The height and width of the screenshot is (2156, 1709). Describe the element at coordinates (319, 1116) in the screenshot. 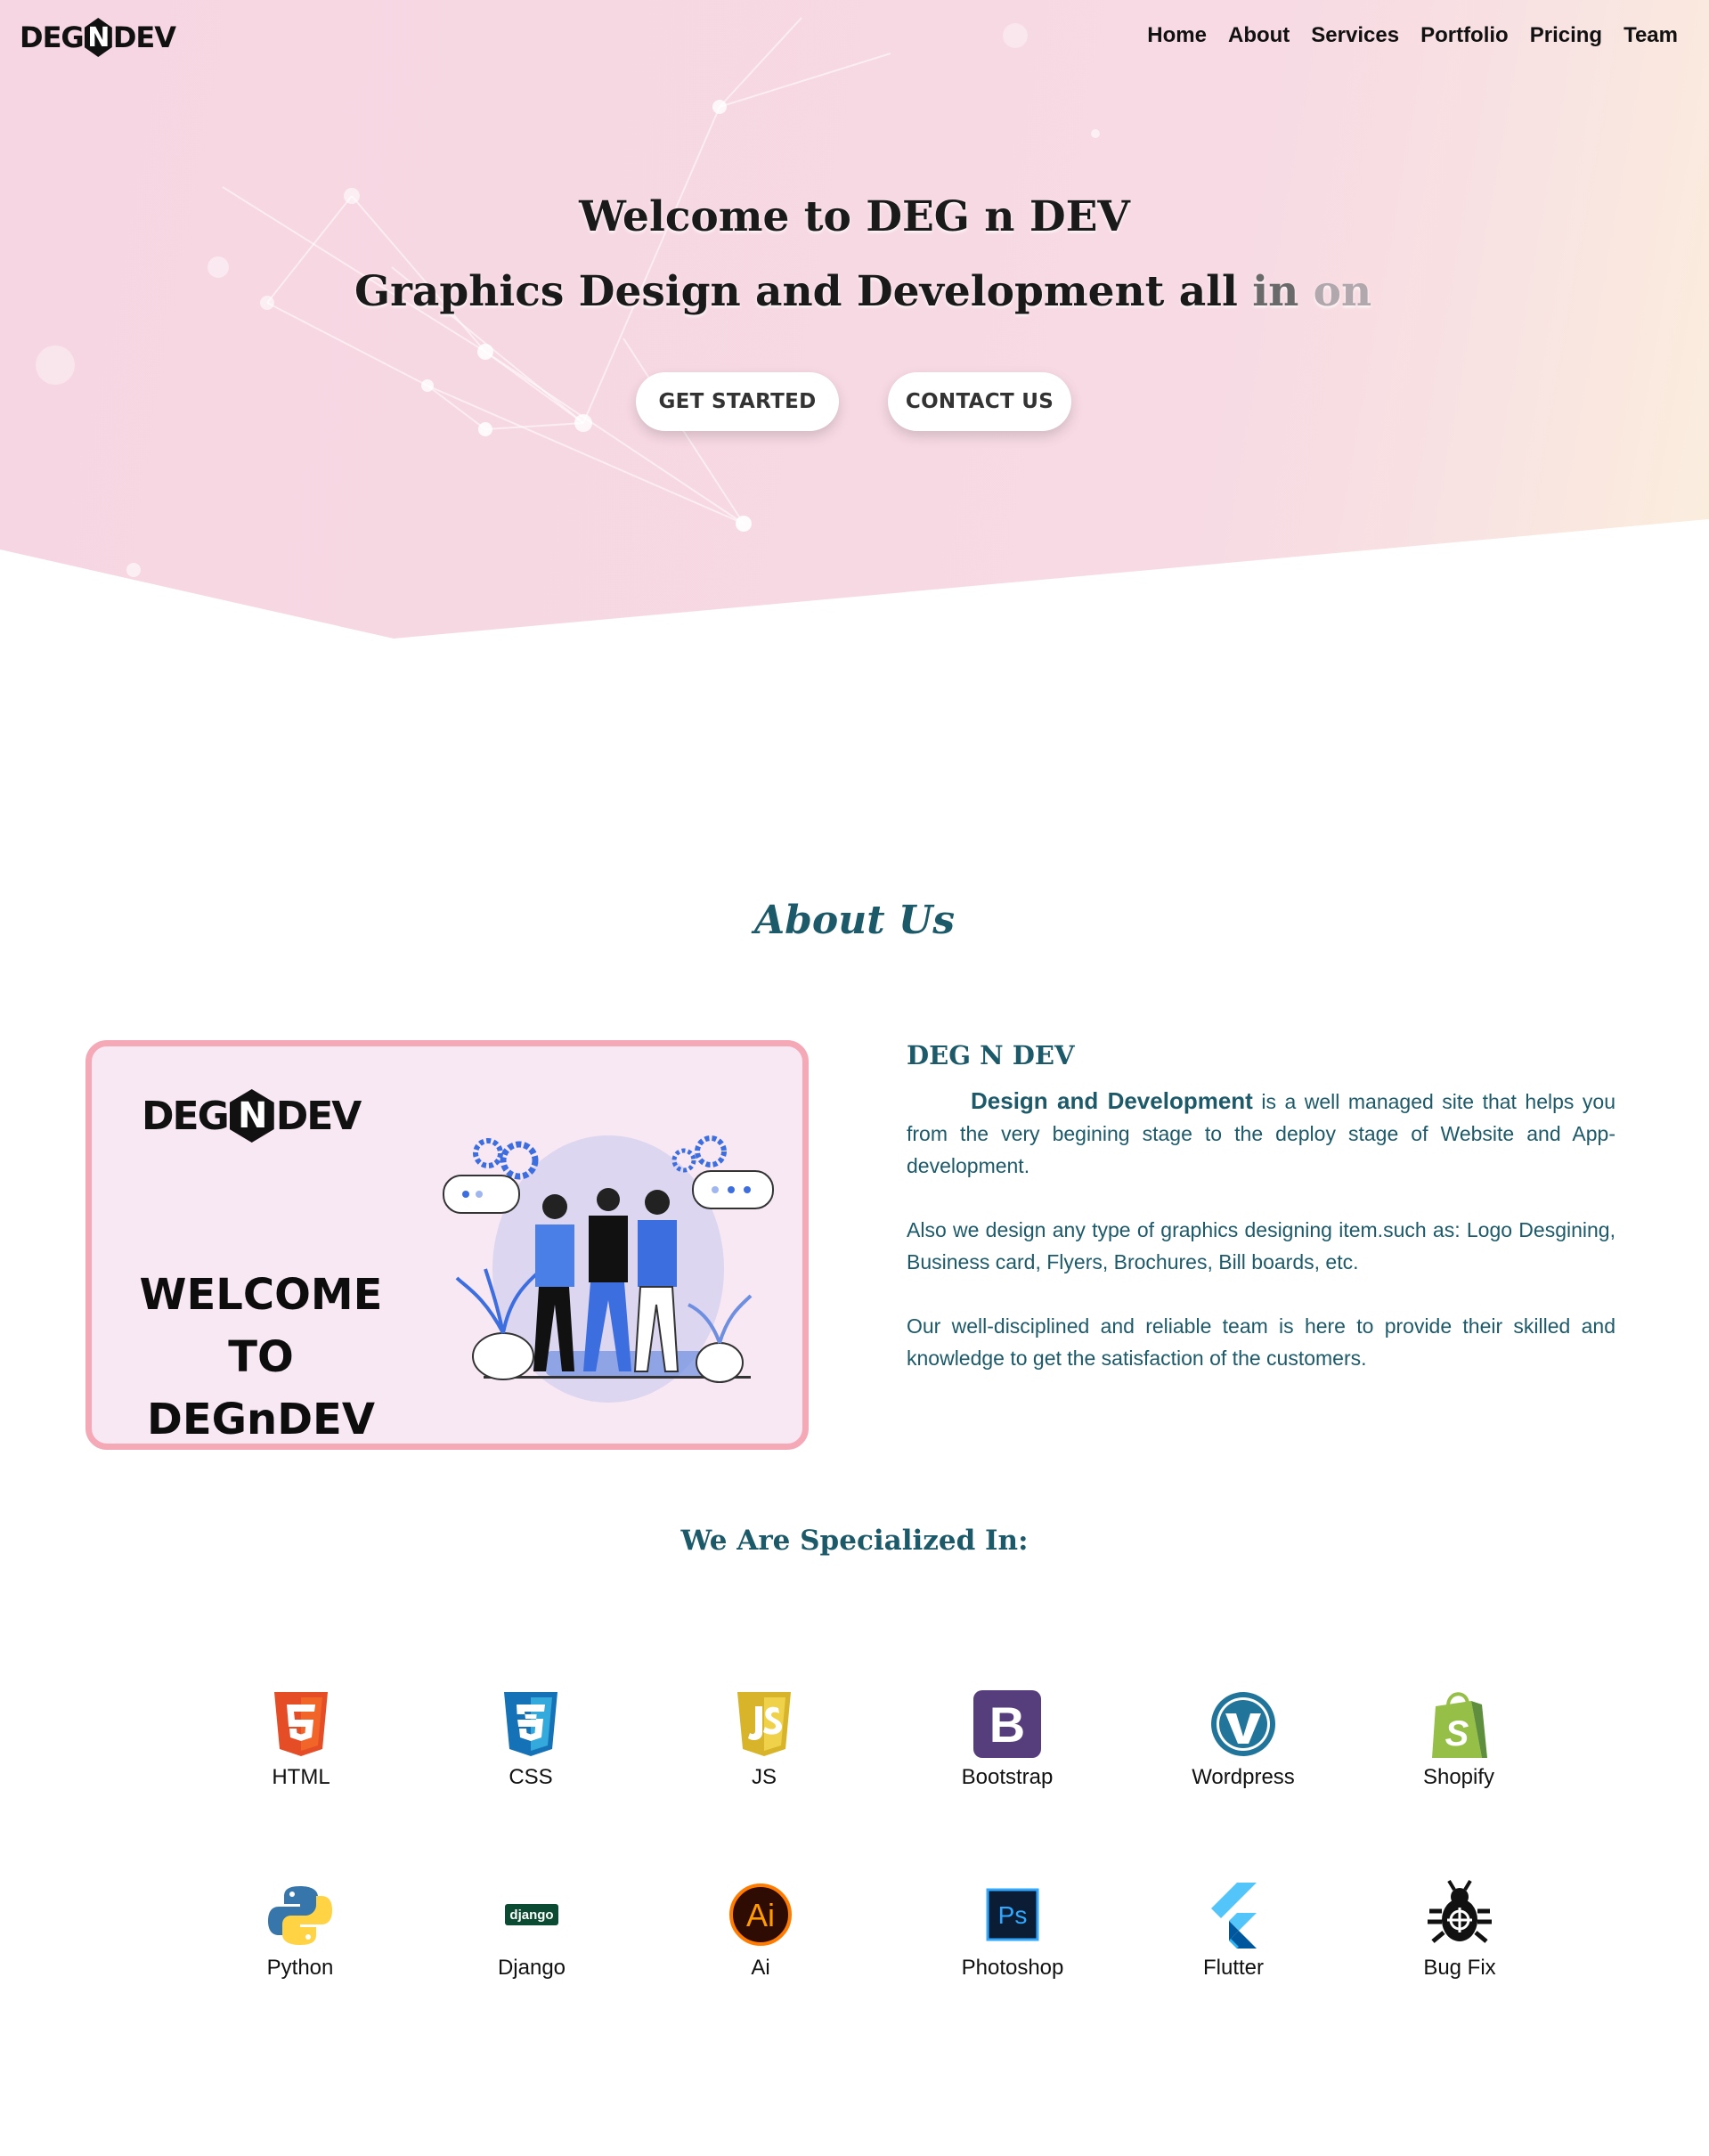

I see `card-logo-right: DEV` at that location.